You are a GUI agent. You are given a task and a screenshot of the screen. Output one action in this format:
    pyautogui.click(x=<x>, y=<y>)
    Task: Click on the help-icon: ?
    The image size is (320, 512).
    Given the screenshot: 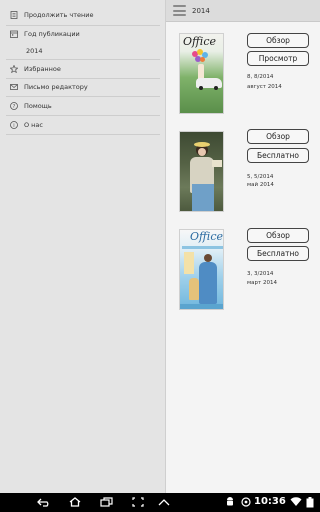 What is the action you would take?
    pyautogui.click(x=14, y=106)
    